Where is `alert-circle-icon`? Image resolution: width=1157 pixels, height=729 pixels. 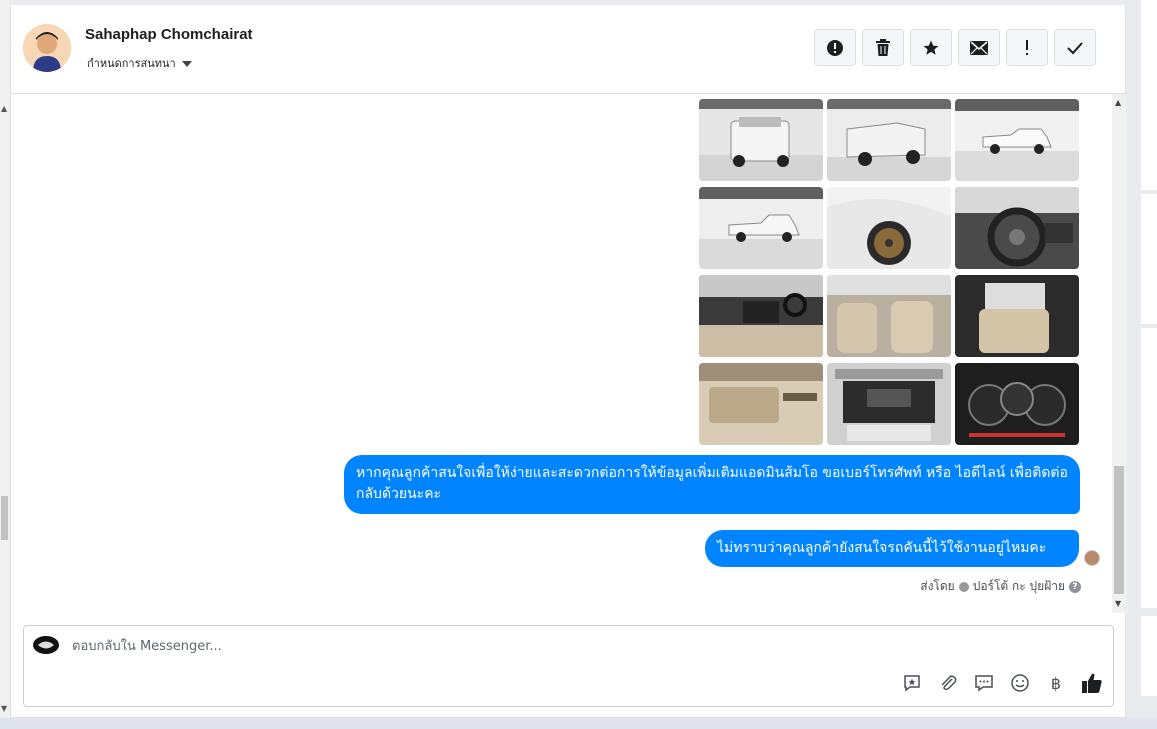
alert-circle-icon is located at coordinates (835, 47).